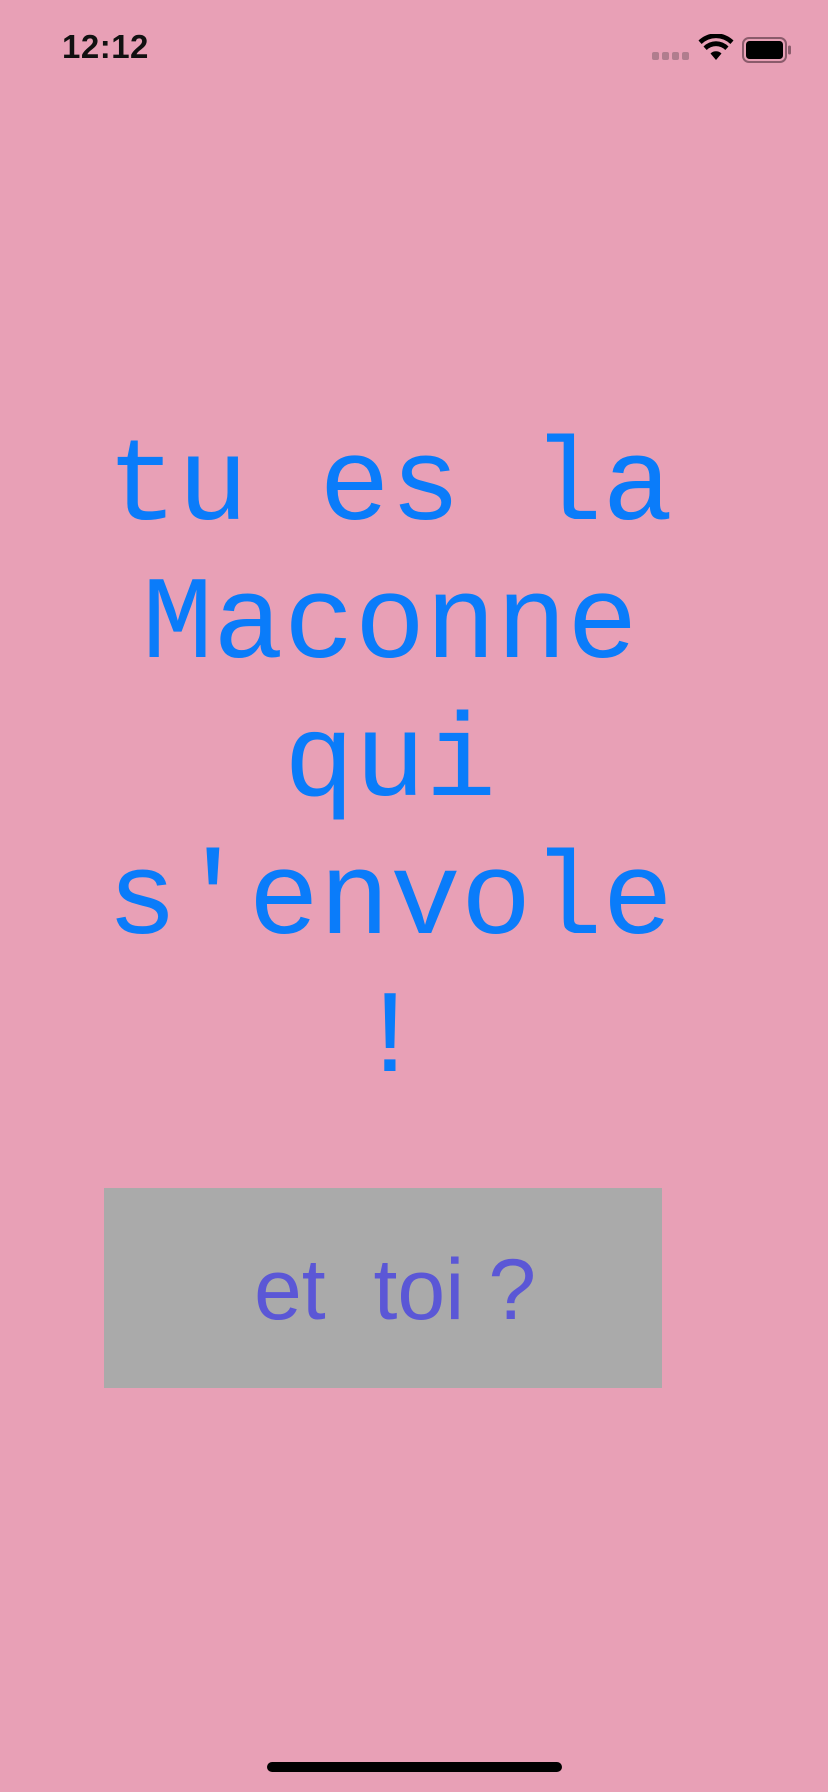 This screenshot has width=828, height=1792. What do you see at coordinates (414, 1767) in the screenshot?
I see `home-indicator` at bounding box center [414, 1767].